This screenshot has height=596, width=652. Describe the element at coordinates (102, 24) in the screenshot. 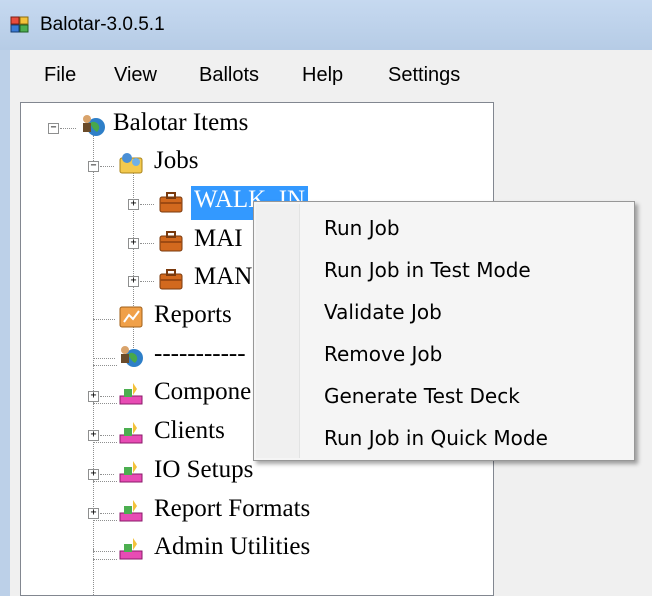

I see `window-title: Balotar-3.0.5.1` at that location.